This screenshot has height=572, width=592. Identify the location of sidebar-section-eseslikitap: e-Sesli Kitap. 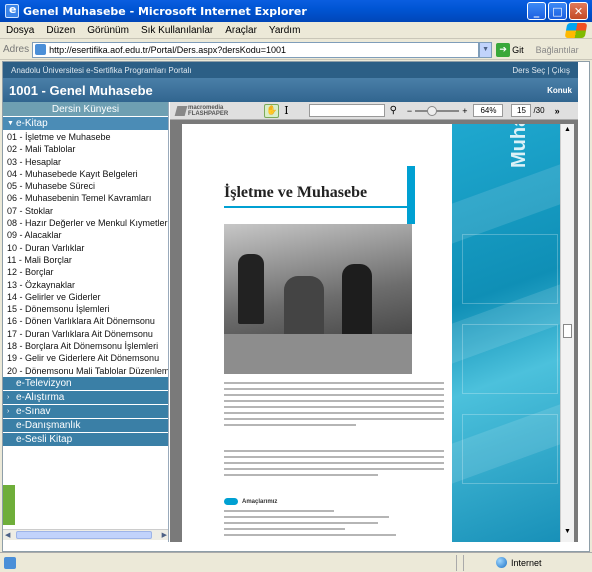
(85, 439).